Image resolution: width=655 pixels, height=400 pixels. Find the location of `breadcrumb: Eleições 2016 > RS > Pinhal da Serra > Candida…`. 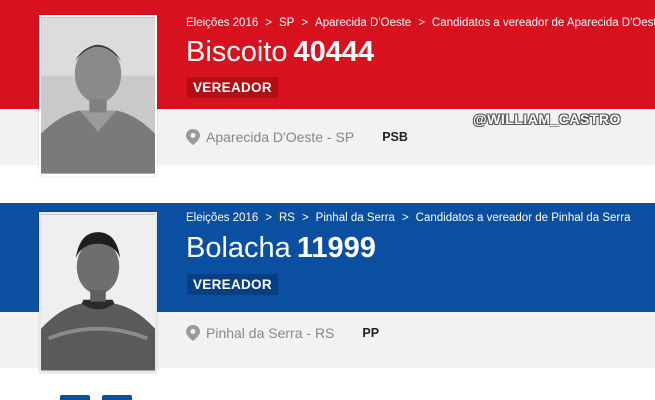

breadcrumb: Eleições 2016 > RS > Pinhal da Serra > Candida… is located at coordinates (408, 218).